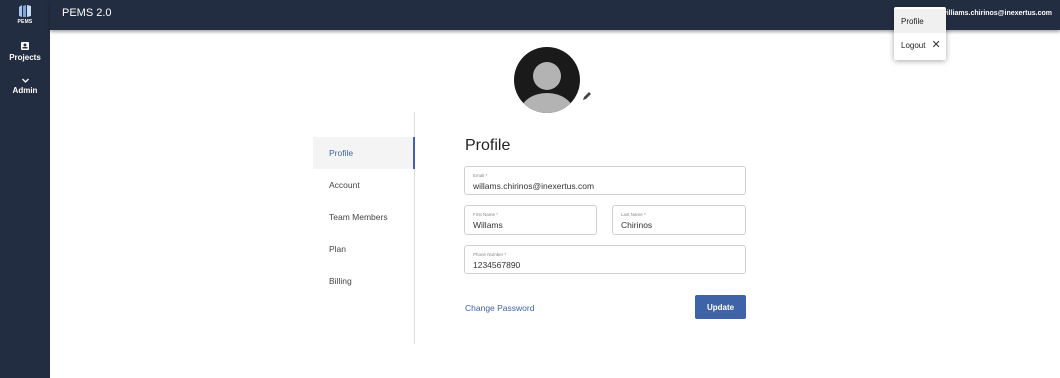 The image size is (1060, 378). Describe the element at coordinates (25, 11) in the screenshot. I see `logo-icon` at that location.